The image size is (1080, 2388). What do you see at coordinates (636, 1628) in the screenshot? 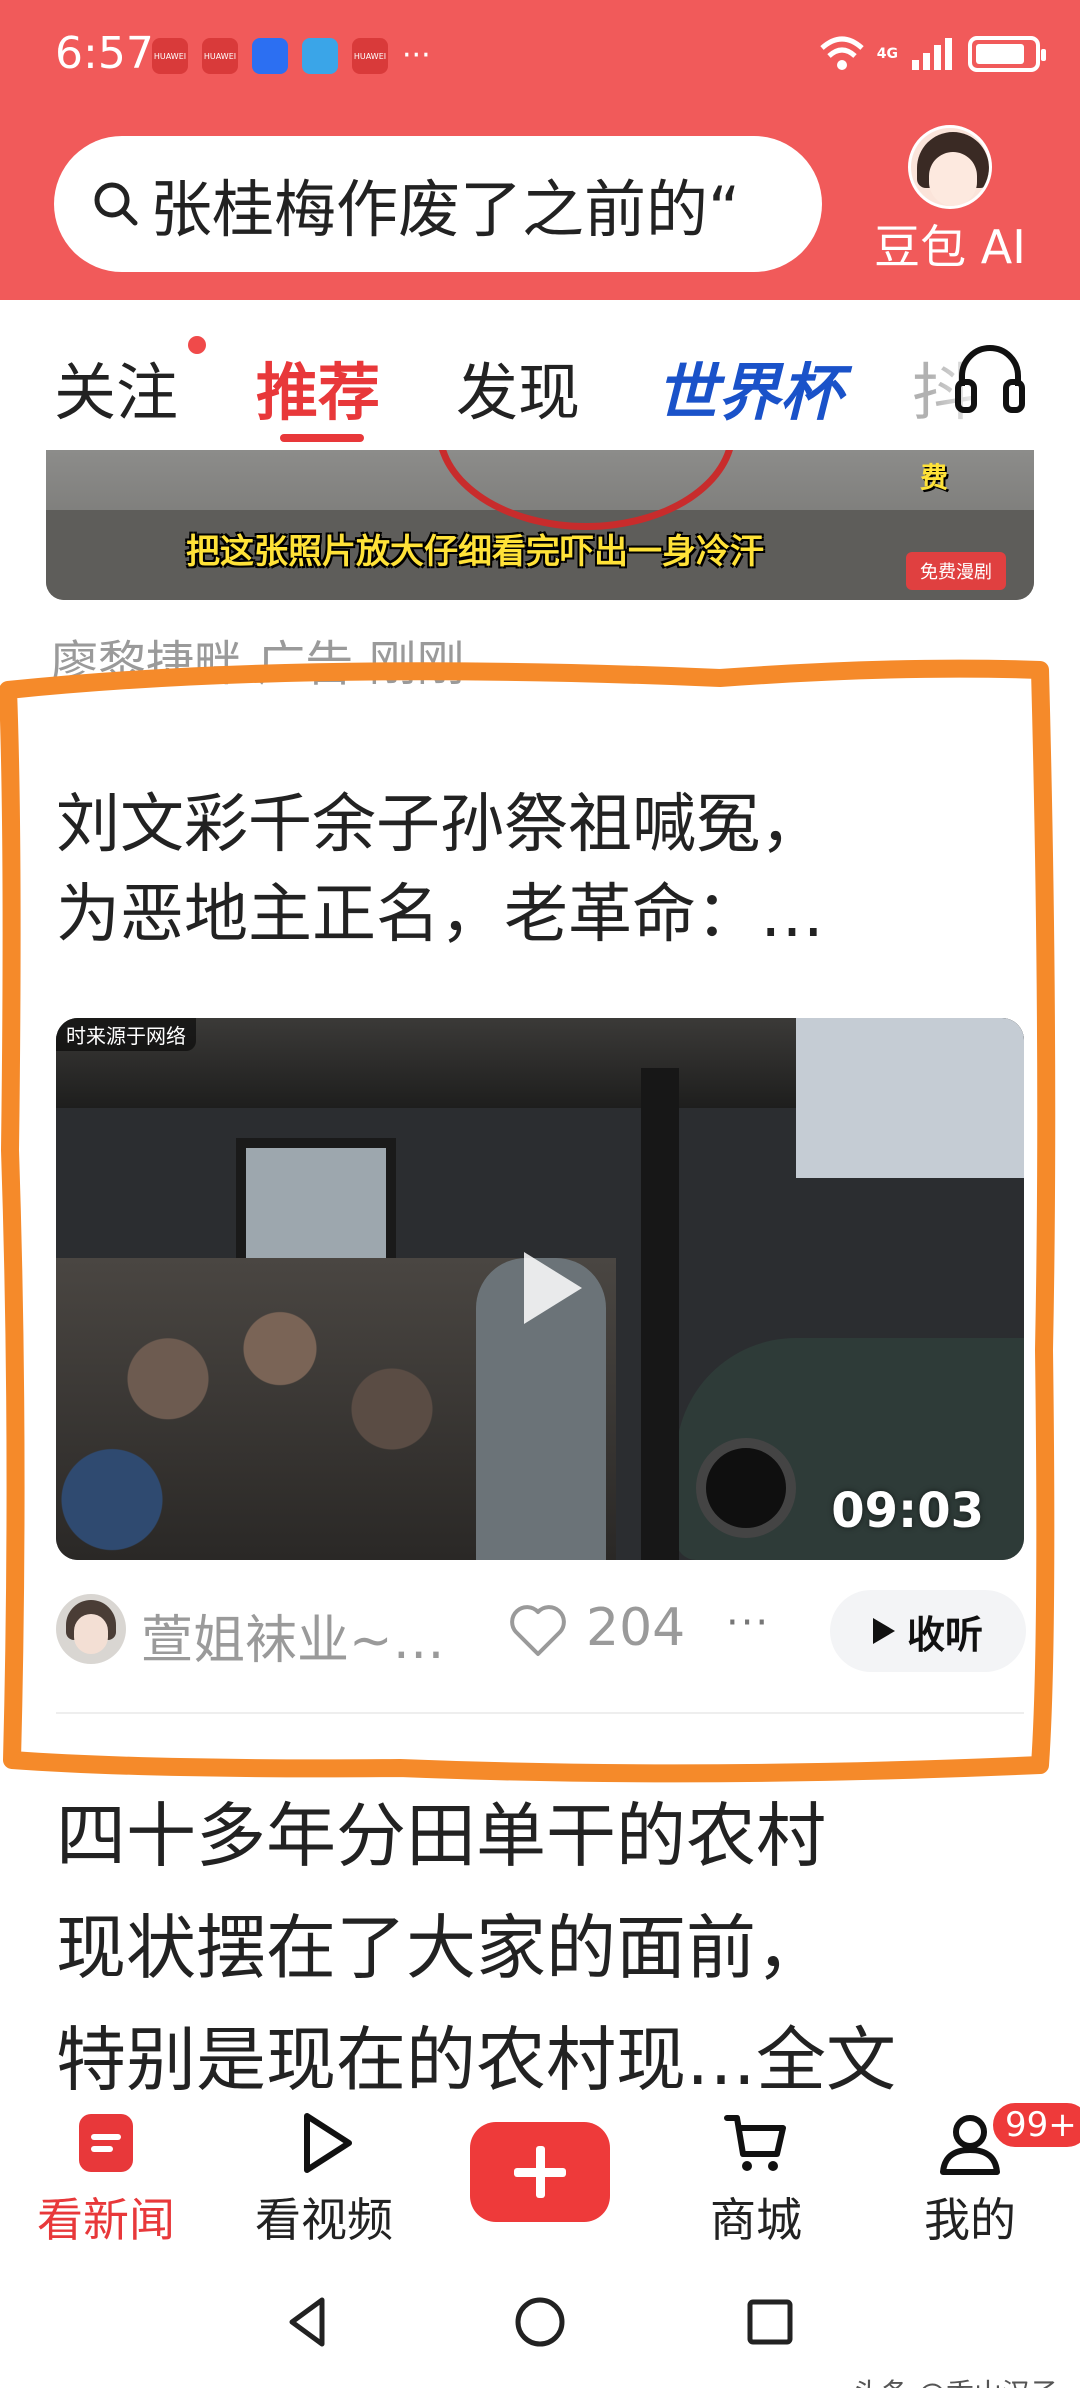
I see `like-count: 204` at bounding box center [636, 1628].